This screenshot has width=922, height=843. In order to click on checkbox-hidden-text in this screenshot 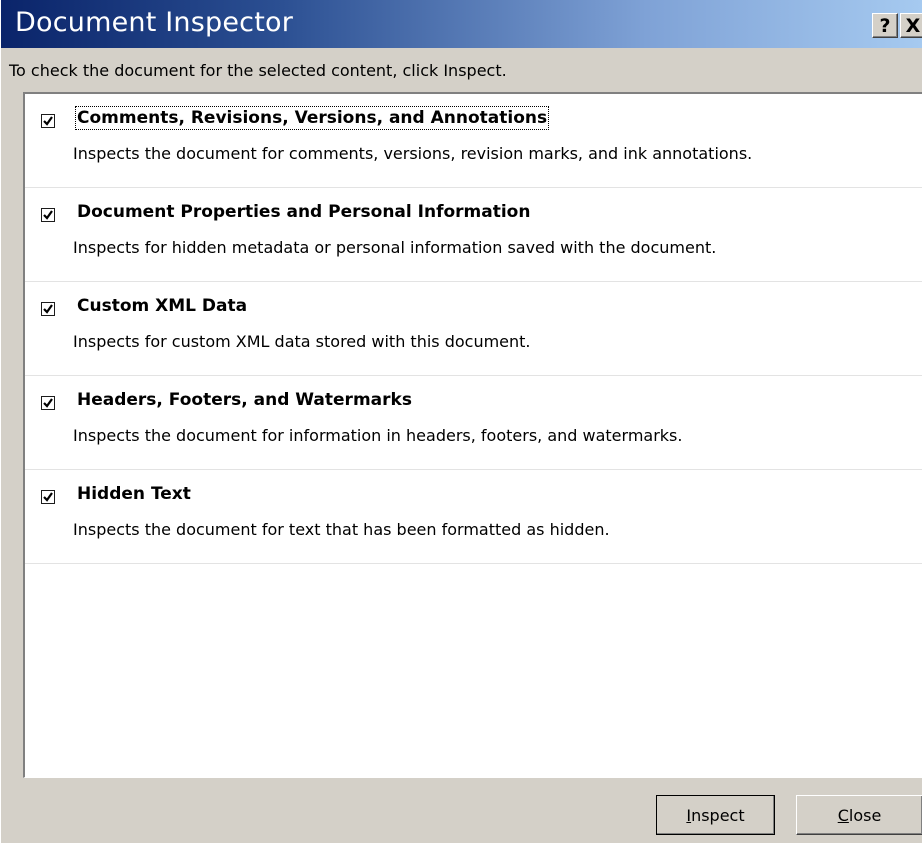, I will do `click(48, 497)`.